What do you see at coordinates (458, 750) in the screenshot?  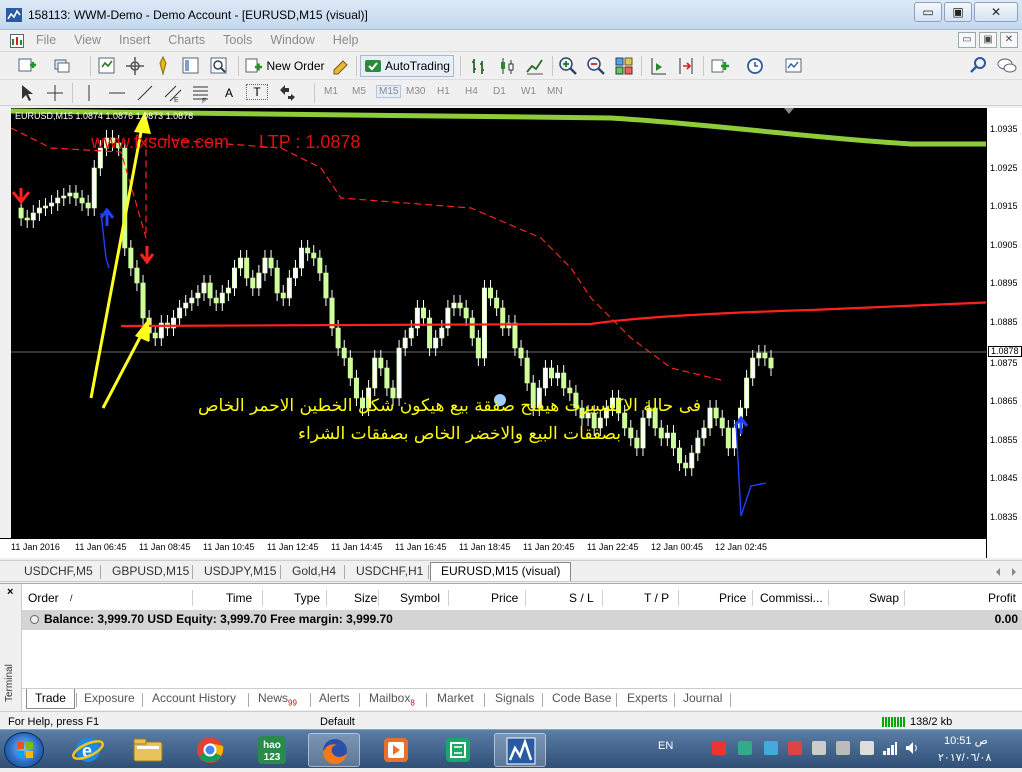 I see `taskbar-screen-capture` at bounding box center [458, 750].